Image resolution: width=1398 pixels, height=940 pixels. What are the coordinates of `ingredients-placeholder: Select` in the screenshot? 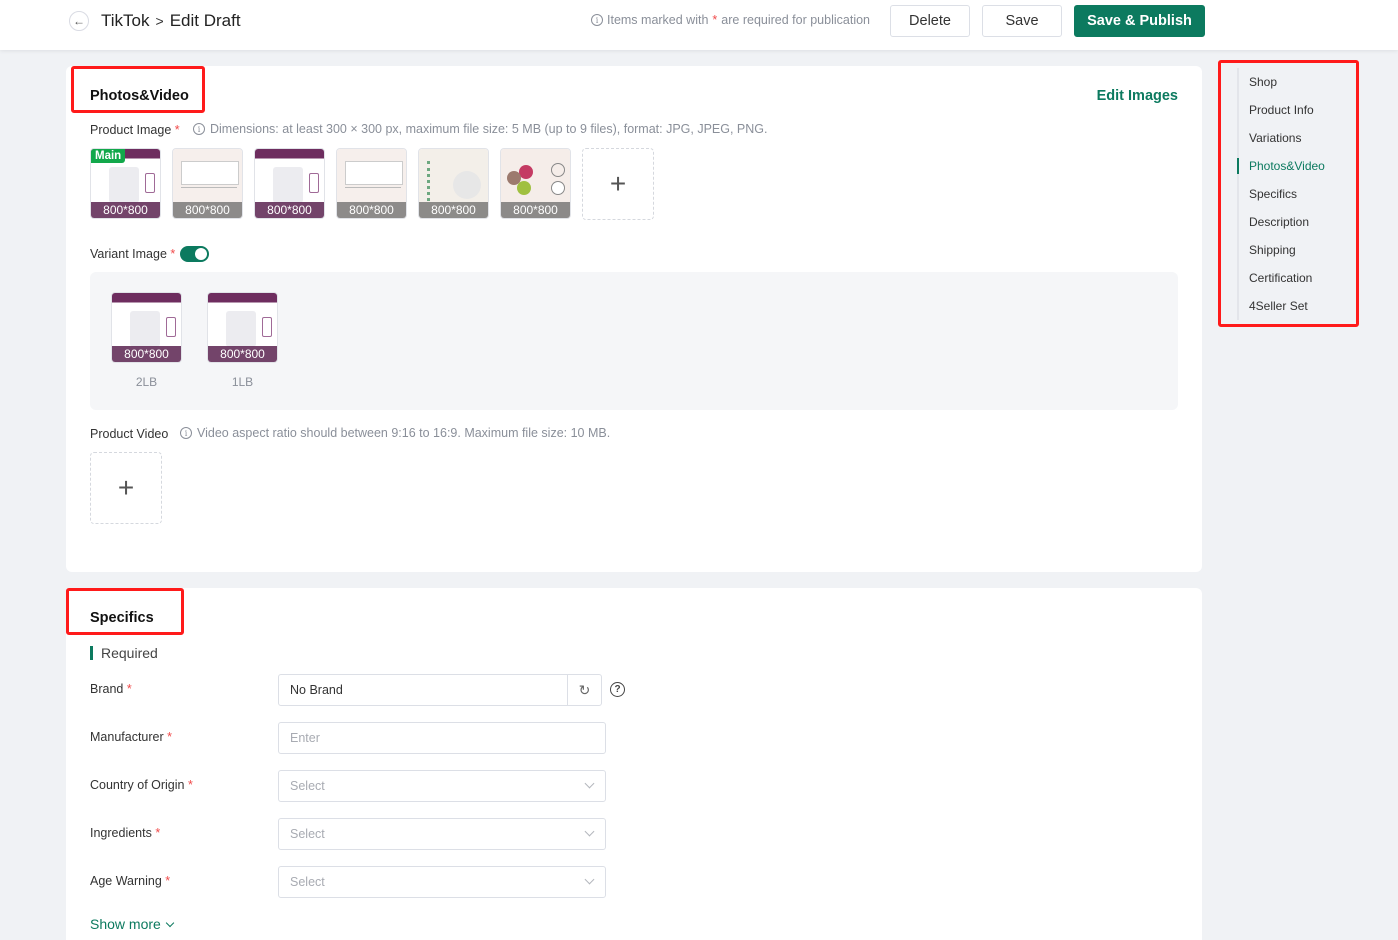 It's located at (307, 834).